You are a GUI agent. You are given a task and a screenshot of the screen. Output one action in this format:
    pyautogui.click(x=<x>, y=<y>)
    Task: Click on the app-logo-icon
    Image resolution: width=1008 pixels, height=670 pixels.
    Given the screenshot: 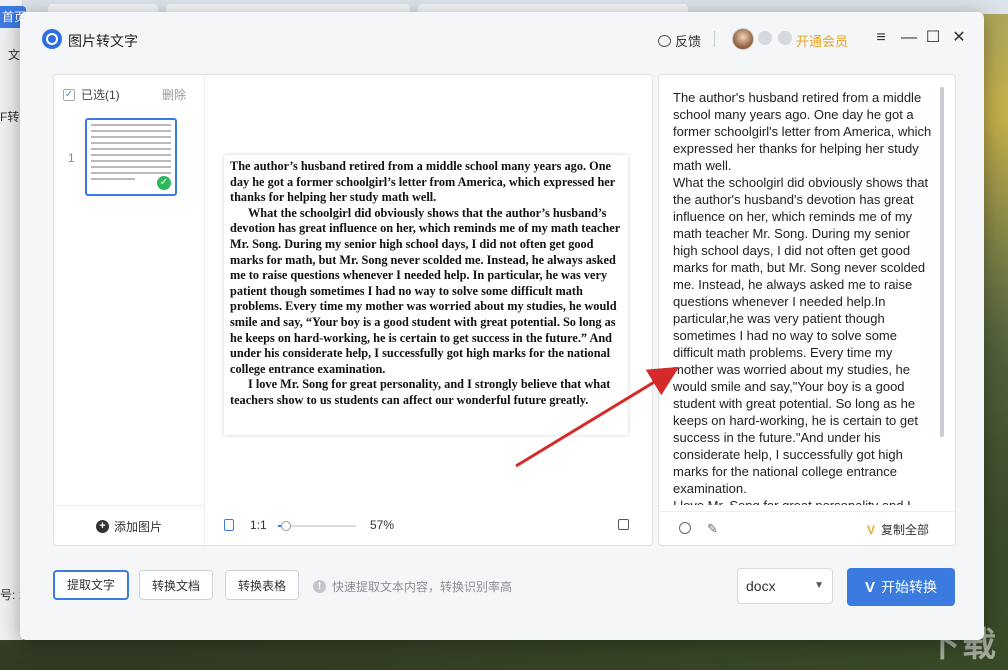 What is the action you would take?
    pyautogui.click(x=52, y=39)
    